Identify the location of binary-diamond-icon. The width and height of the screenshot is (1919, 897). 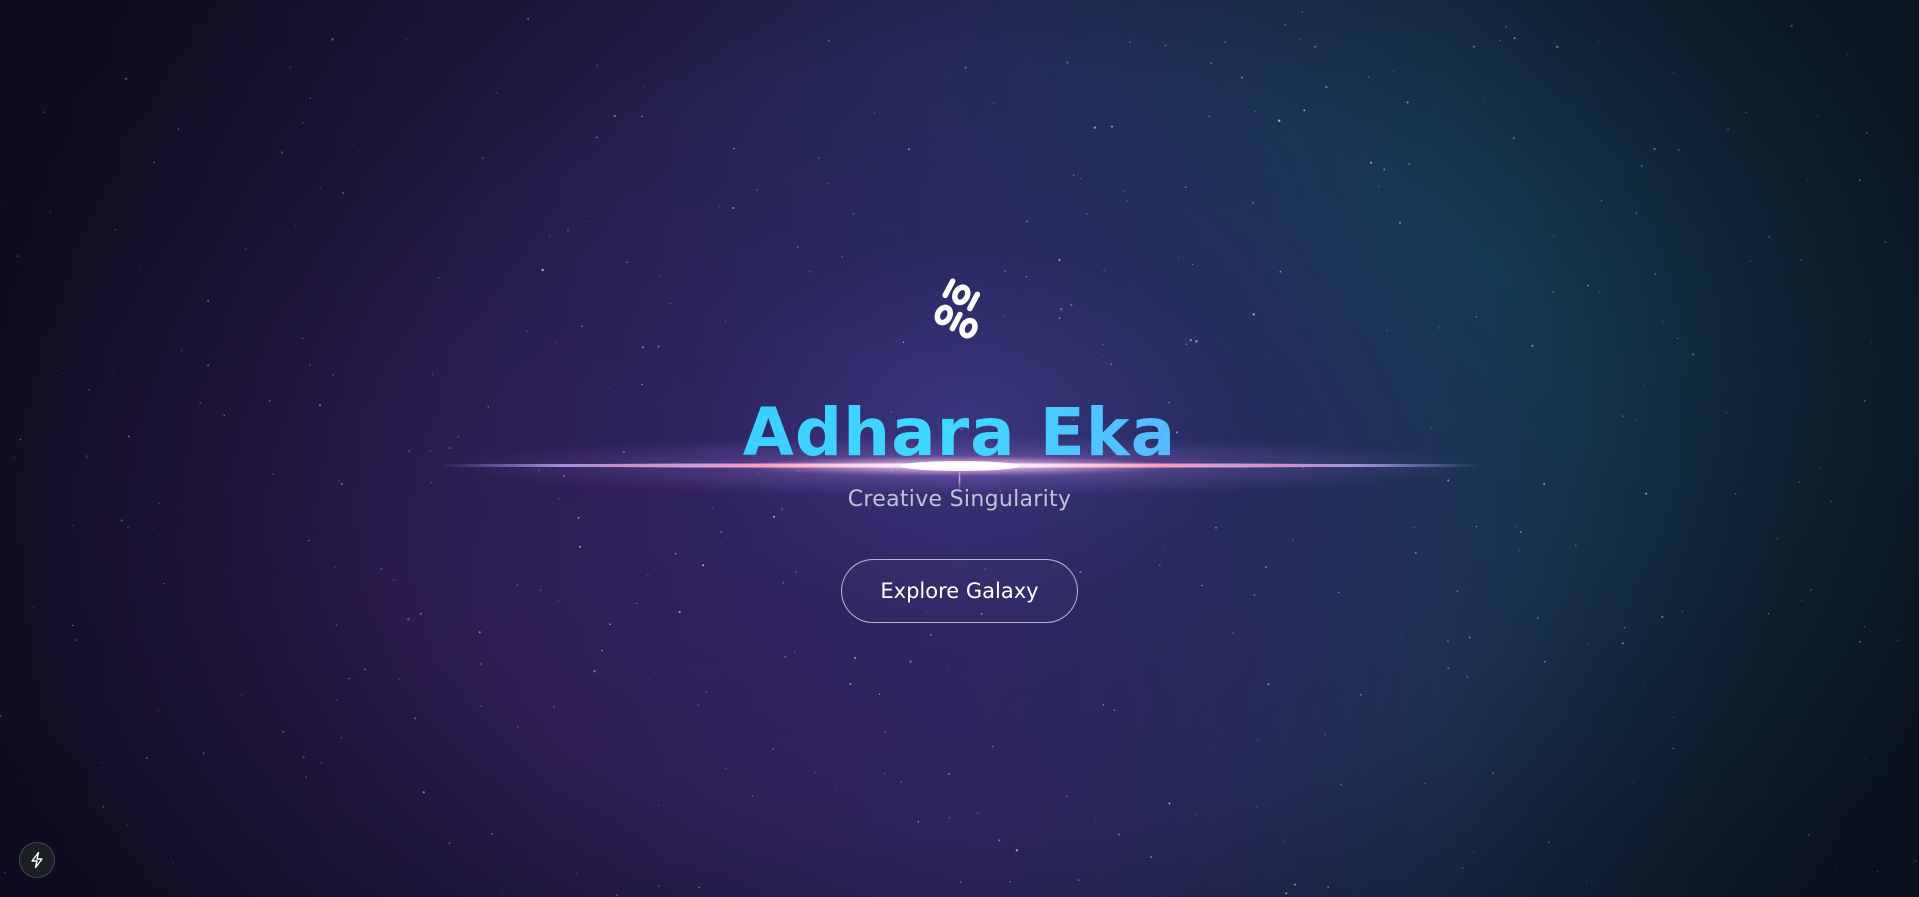
(957, 308).